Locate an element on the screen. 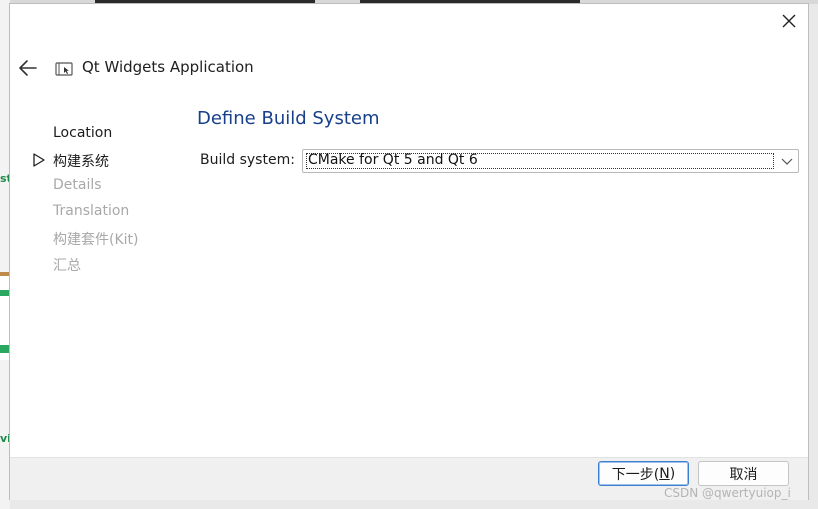 Image resolution: width=818 pixels, height=509 pixels. next-button-suffix: ) is located at coordinates (672, 473).